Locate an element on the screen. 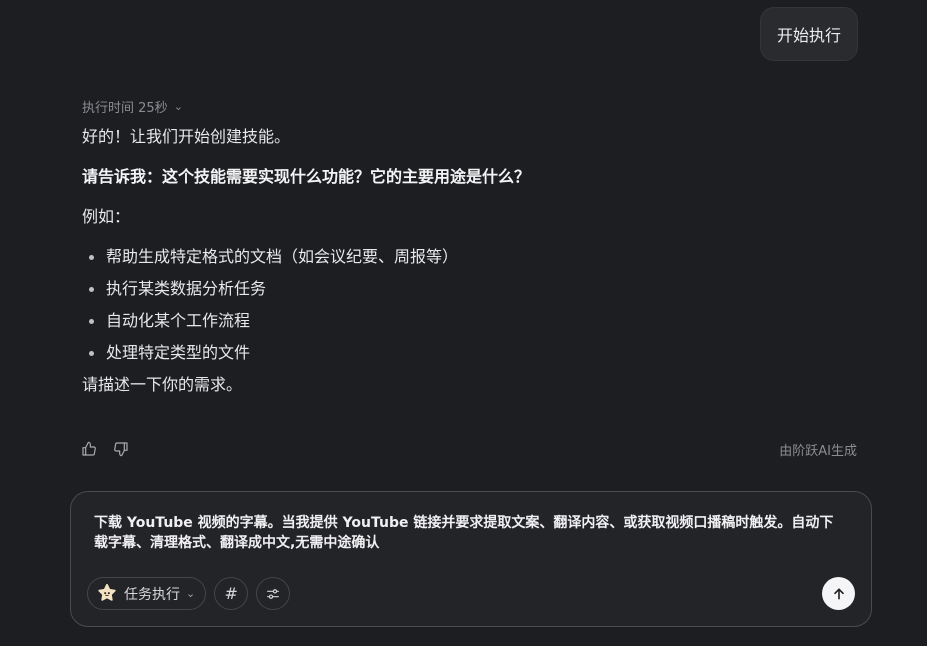 The image size is (927, 646). assistant-paragraph: 好的！让我们开始创建技能。 is located at coordinates (186, 136).